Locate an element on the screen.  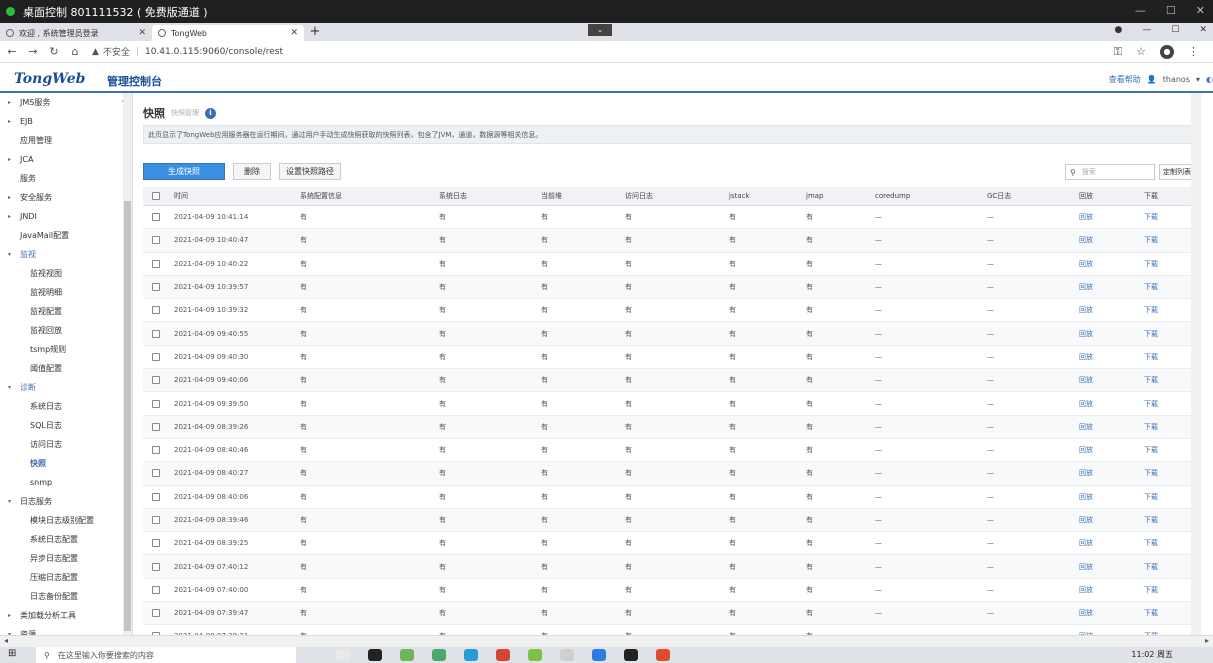
sidebar-item: 阈值配置 is located at coordinates (66, 368).